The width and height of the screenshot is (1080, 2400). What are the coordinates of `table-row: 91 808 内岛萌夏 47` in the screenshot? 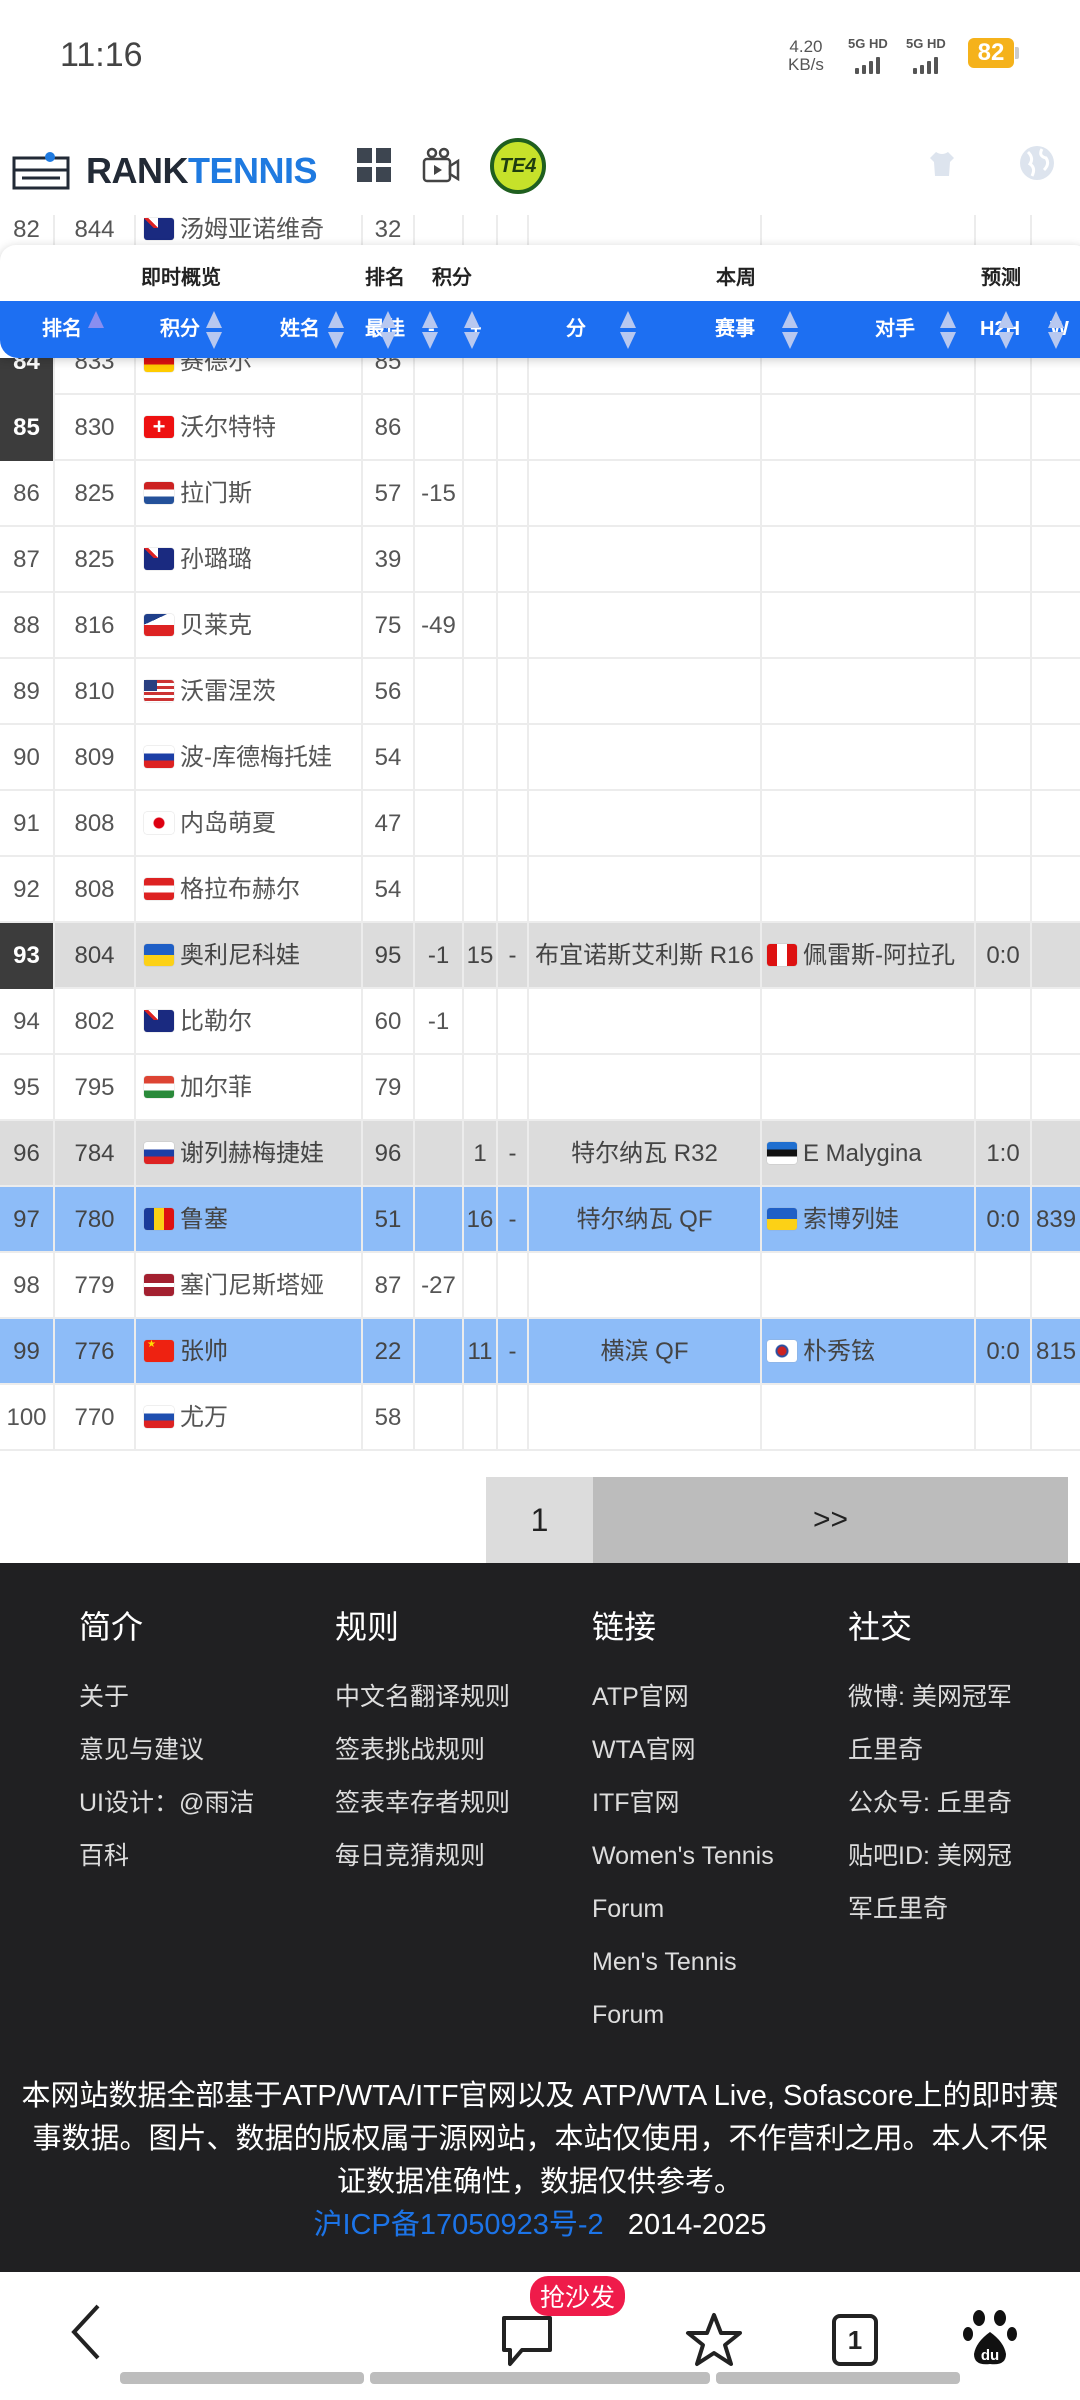 It's located at (540, 824).